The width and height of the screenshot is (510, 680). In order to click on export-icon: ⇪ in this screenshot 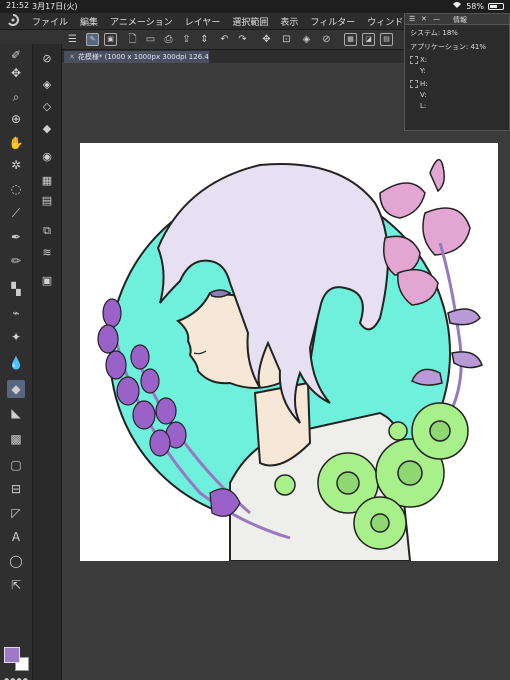, I will do `click(186, 39)`.